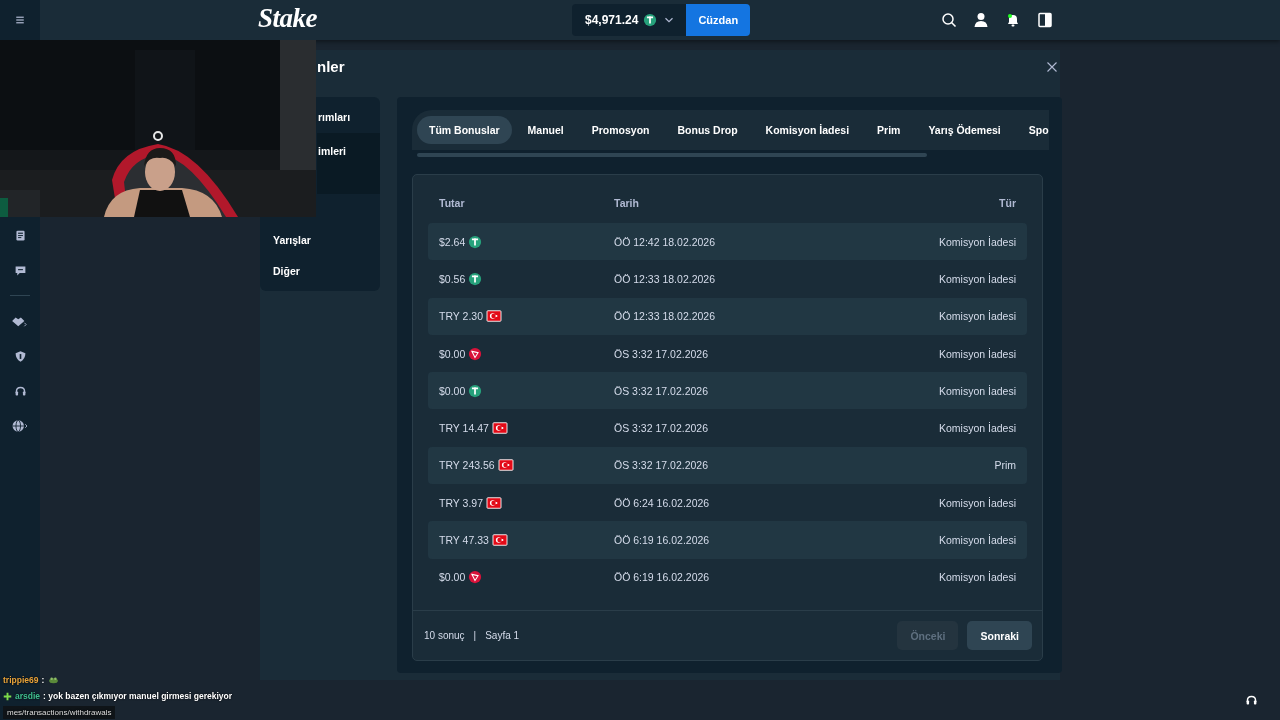  I want to click on newspaper-icon, so click(20, 235).